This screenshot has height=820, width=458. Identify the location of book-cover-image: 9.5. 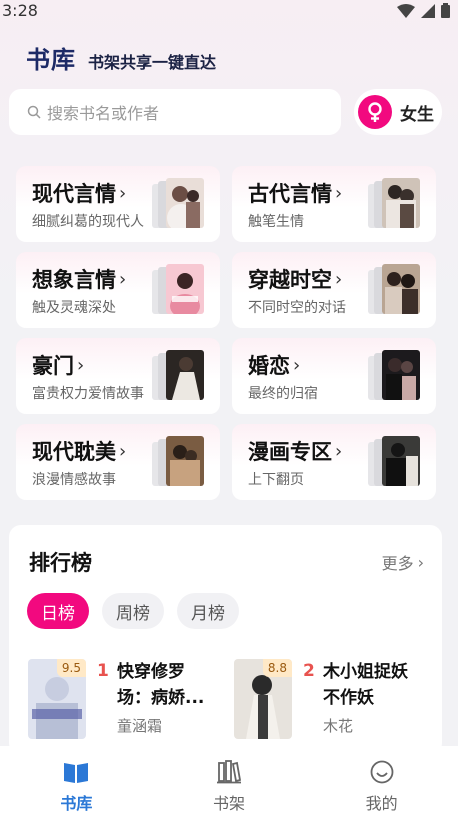
(57, 699).